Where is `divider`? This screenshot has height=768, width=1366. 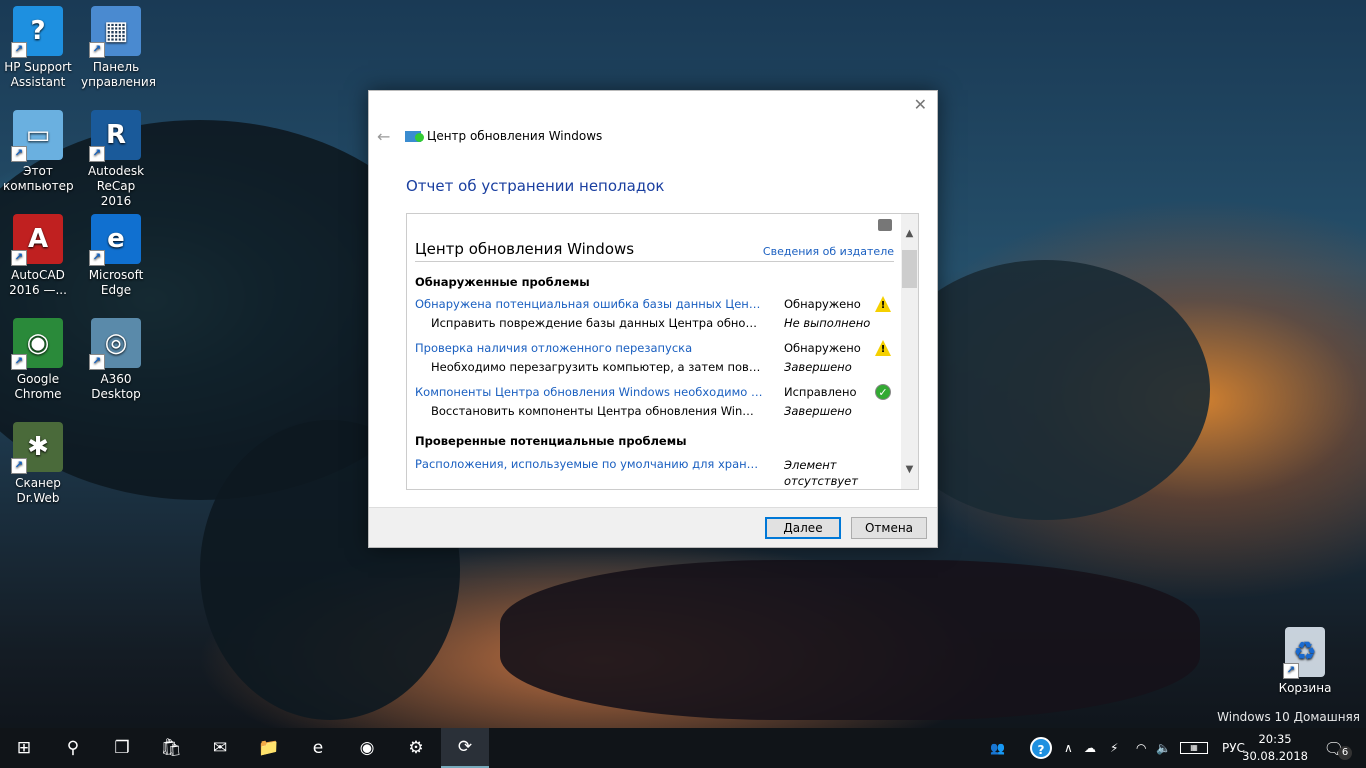
divider is located at coordinates (654, 261).